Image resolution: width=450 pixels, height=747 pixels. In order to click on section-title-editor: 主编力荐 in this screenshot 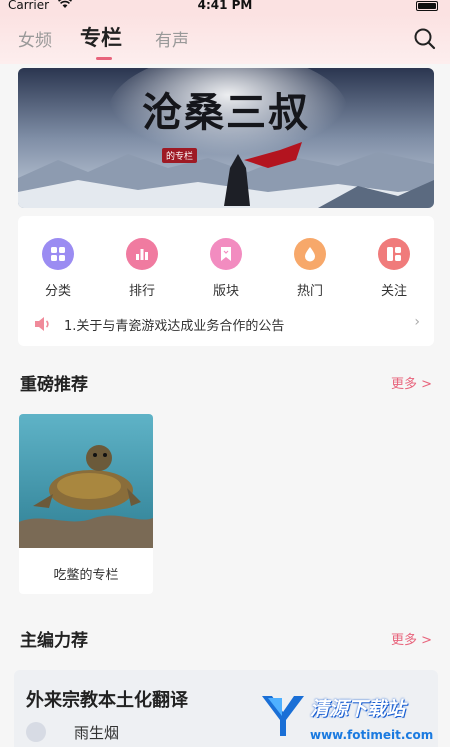, I will do `click(54, 641)`.